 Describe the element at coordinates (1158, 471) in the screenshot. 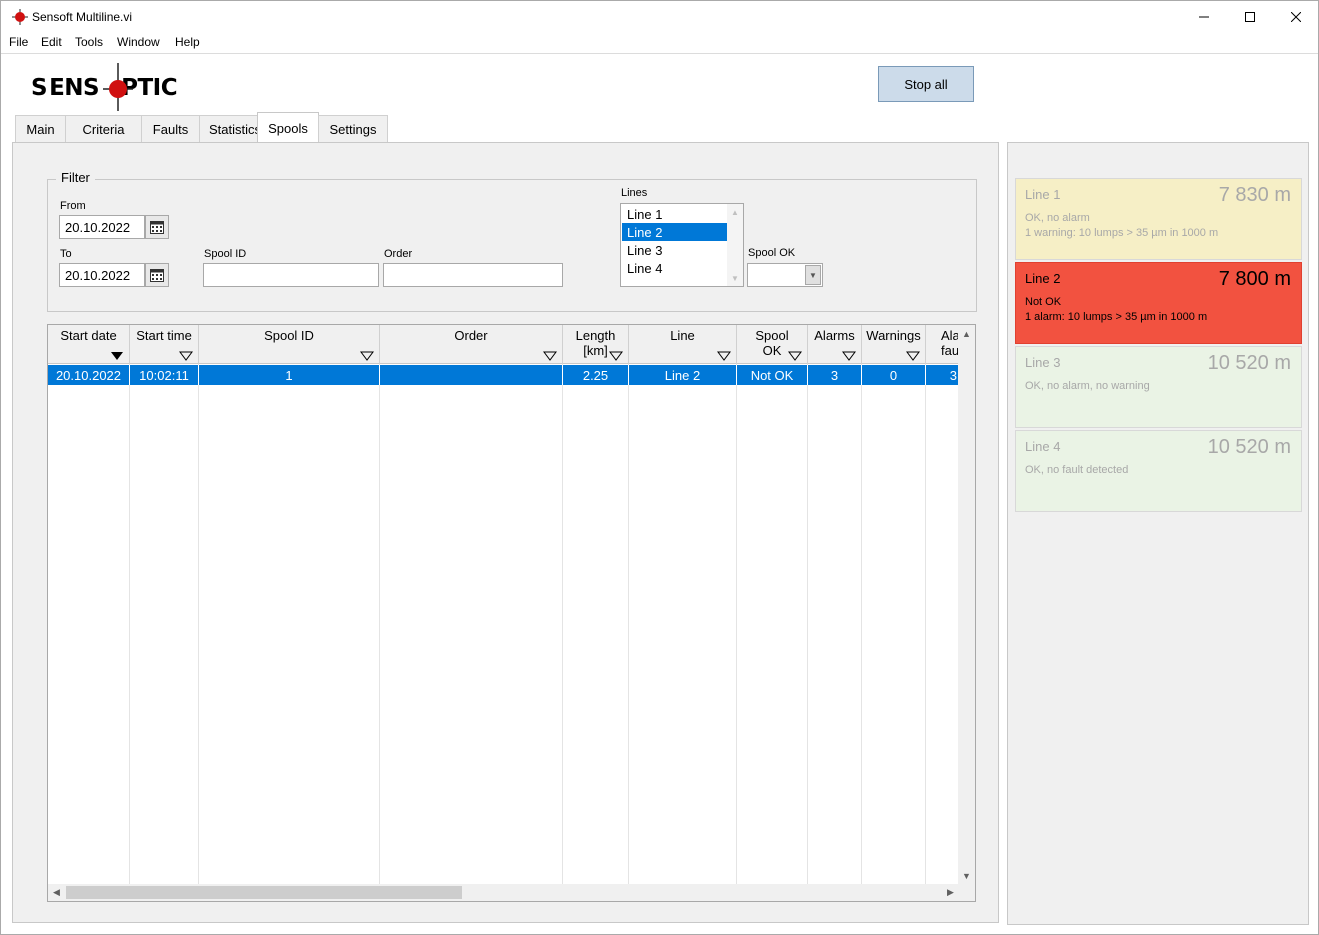

I see `line-4-status-card: Line 4 10 520 m OK, no fault detected` at that location.